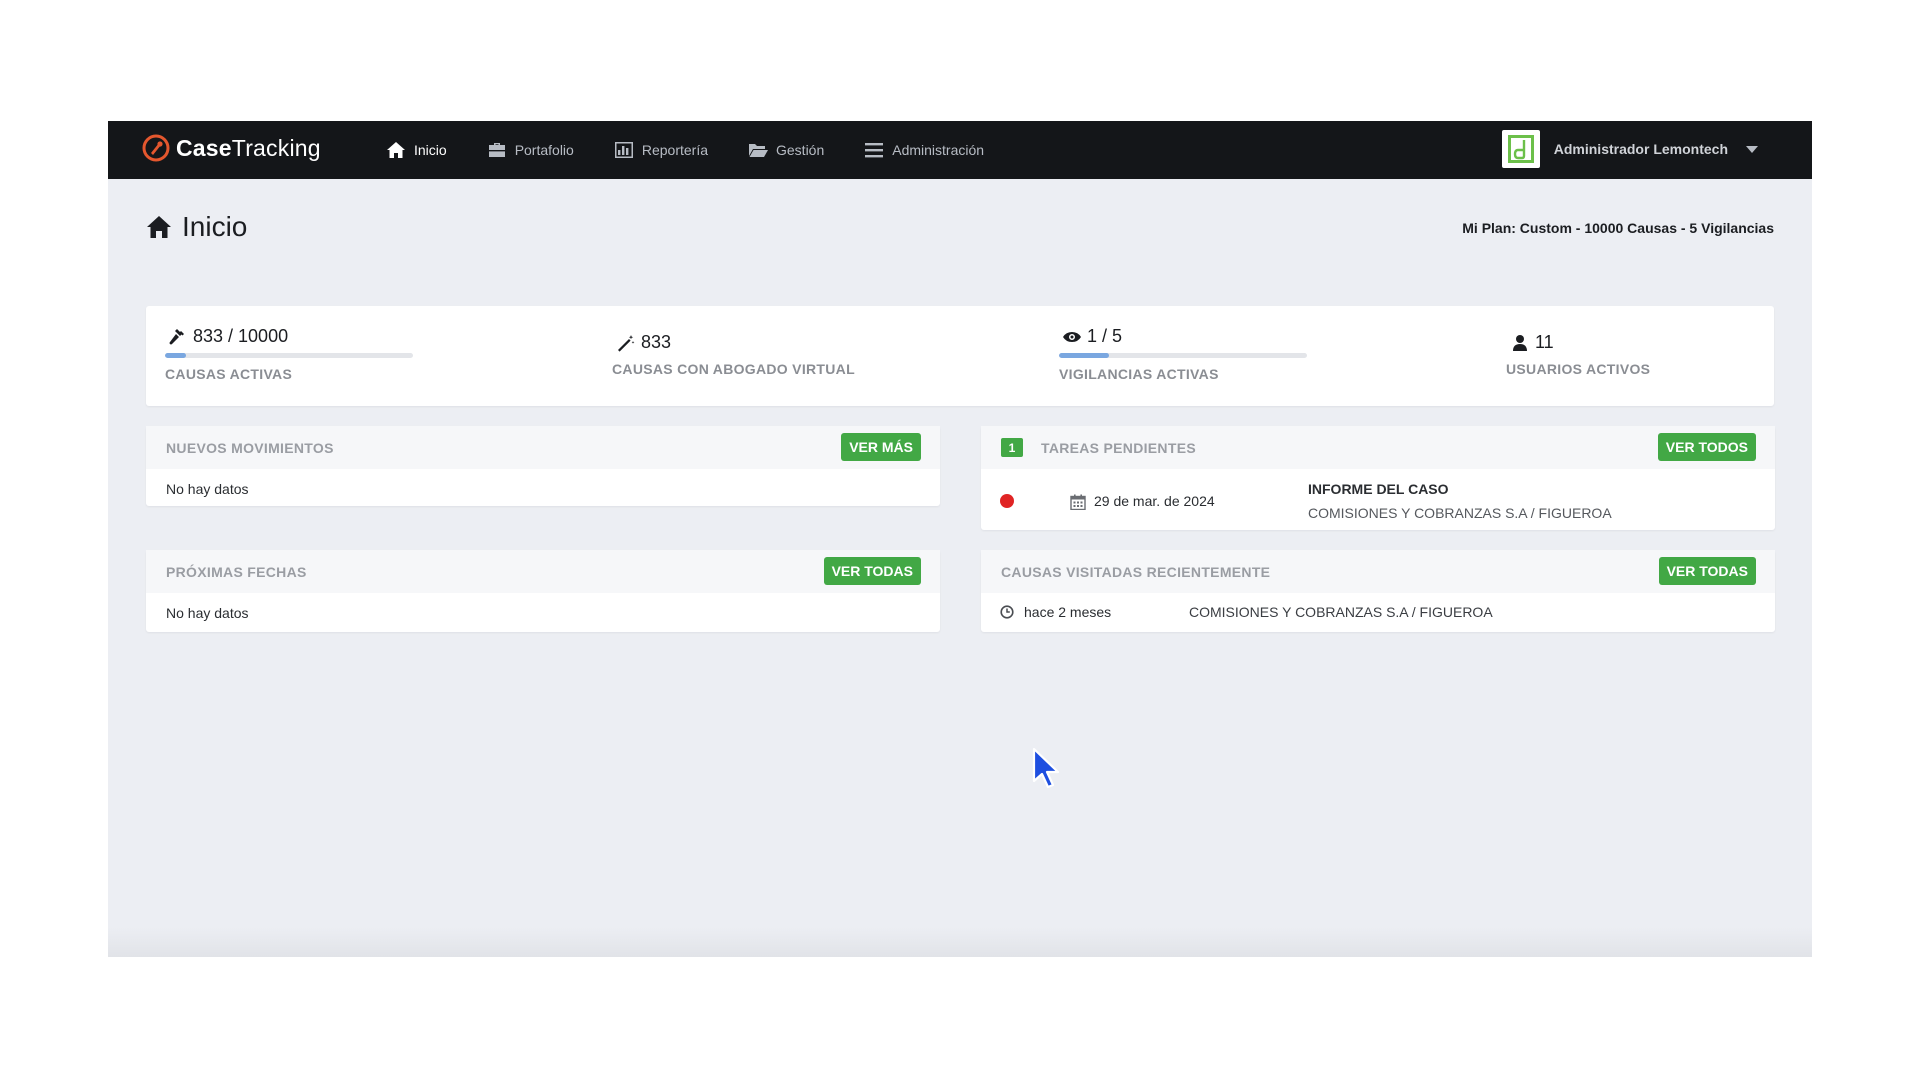 This screenshot has height=1080, width=1920. I want to click on stat-vigilancias-activas: 1 / 5 VIGILANCIAS ACTIVAS, so click(1183, 376).